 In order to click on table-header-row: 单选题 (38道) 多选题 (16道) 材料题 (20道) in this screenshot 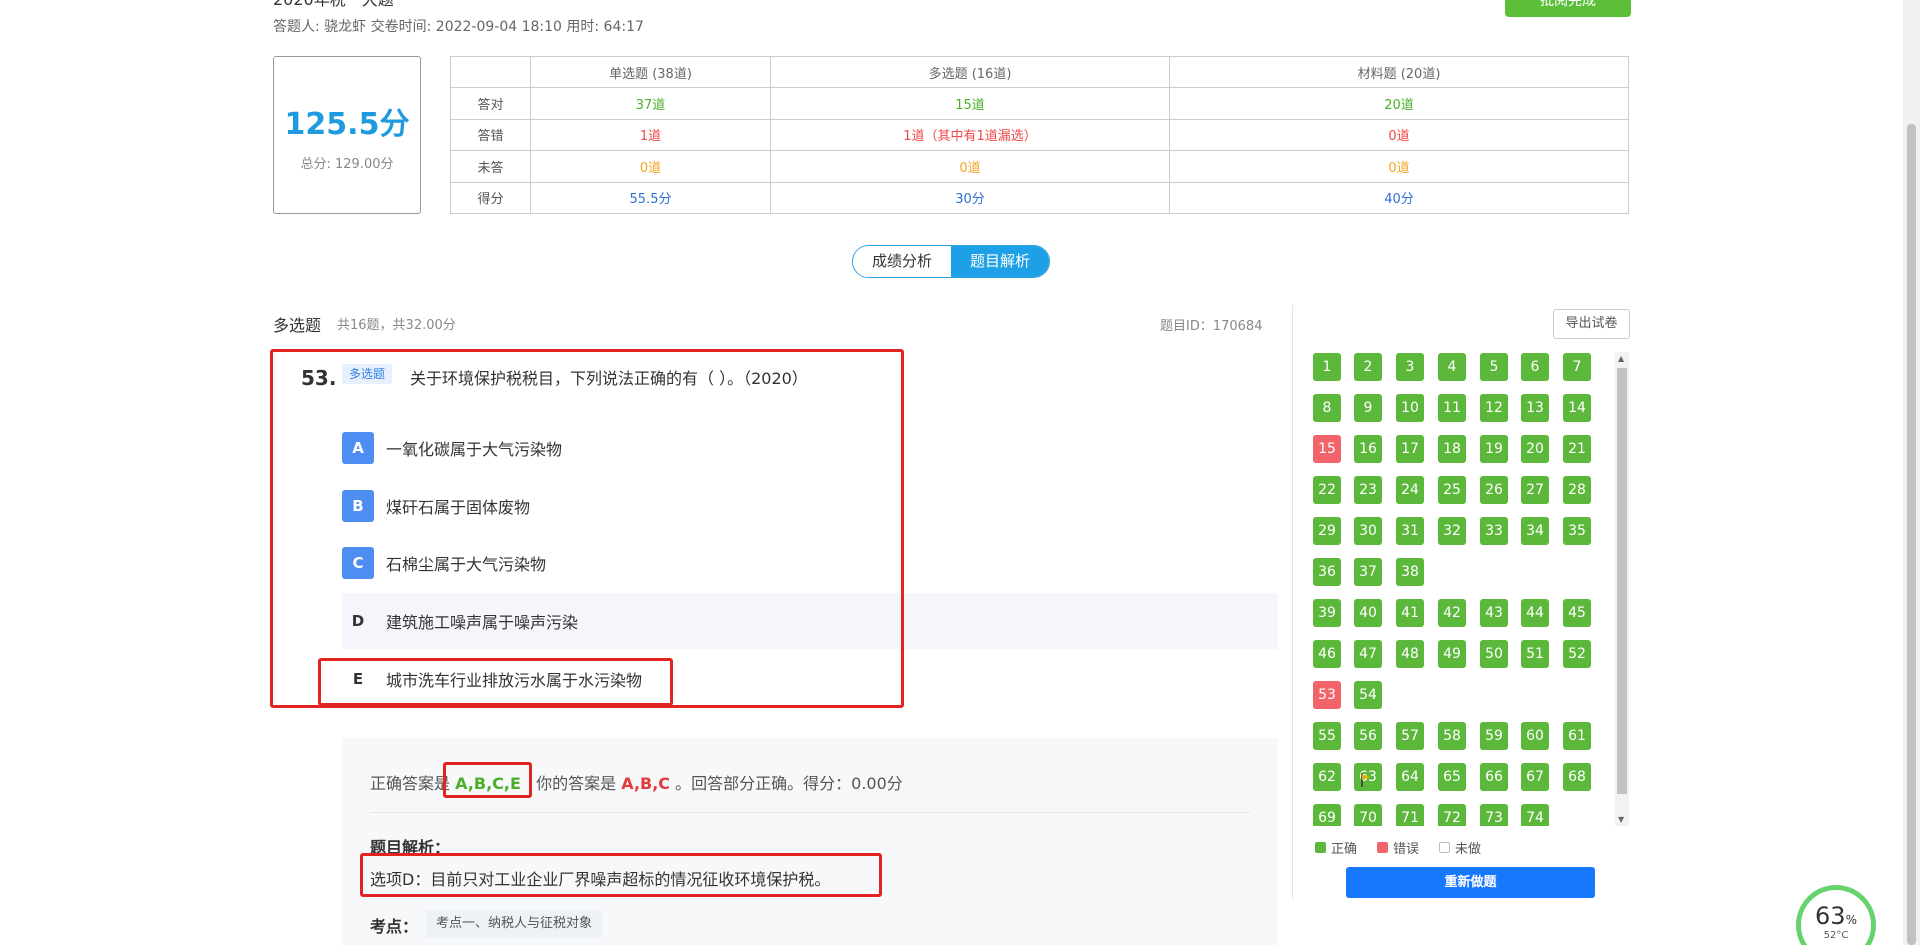, I will do `click(1039, 72)`.